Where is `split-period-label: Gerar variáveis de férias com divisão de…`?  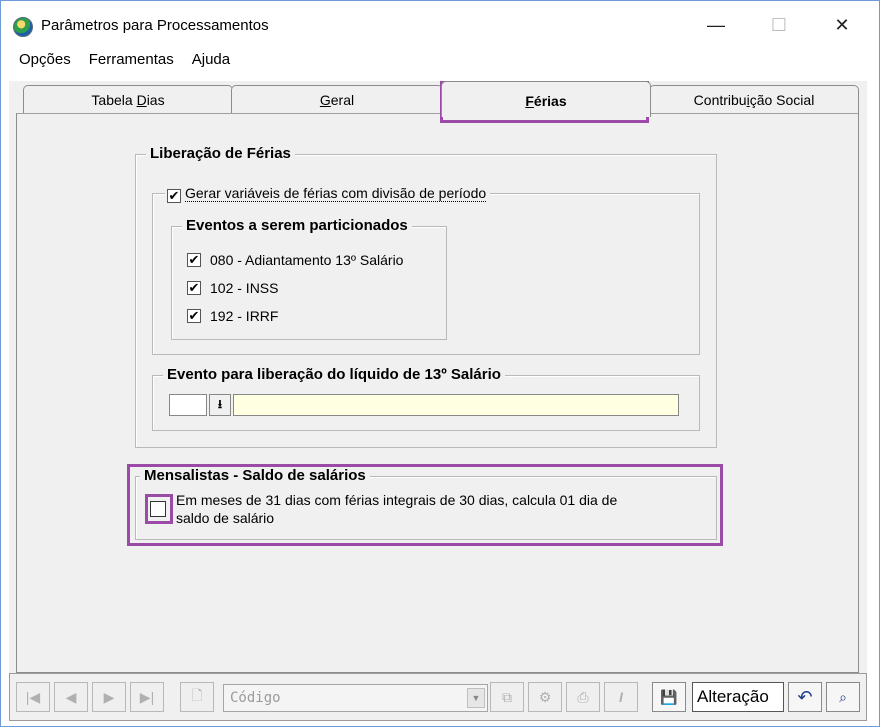
split-period-label: Gerar variáveis de férias com divisão de… is located at coordinates (336, 193).